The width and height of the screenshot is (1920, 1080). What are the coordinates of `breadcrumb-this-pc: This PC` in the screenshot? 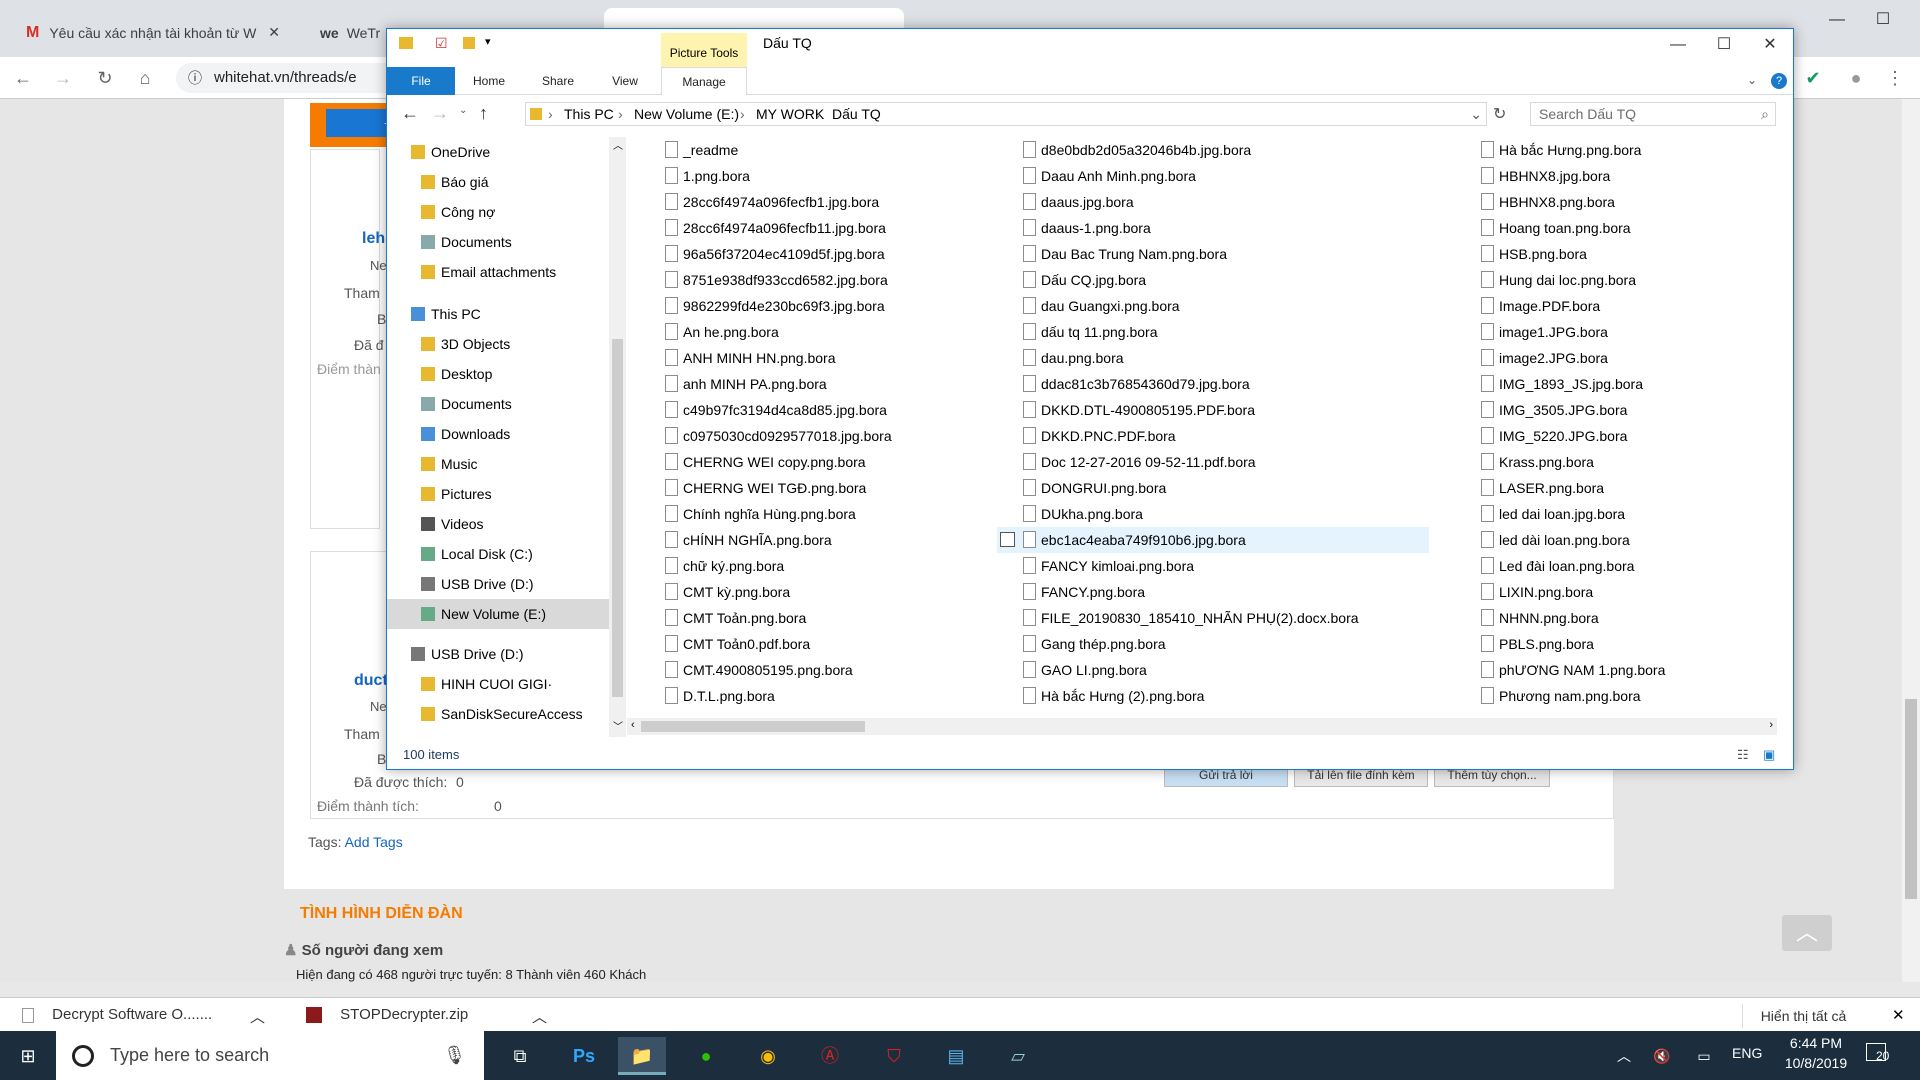 It's located at (589, 114).